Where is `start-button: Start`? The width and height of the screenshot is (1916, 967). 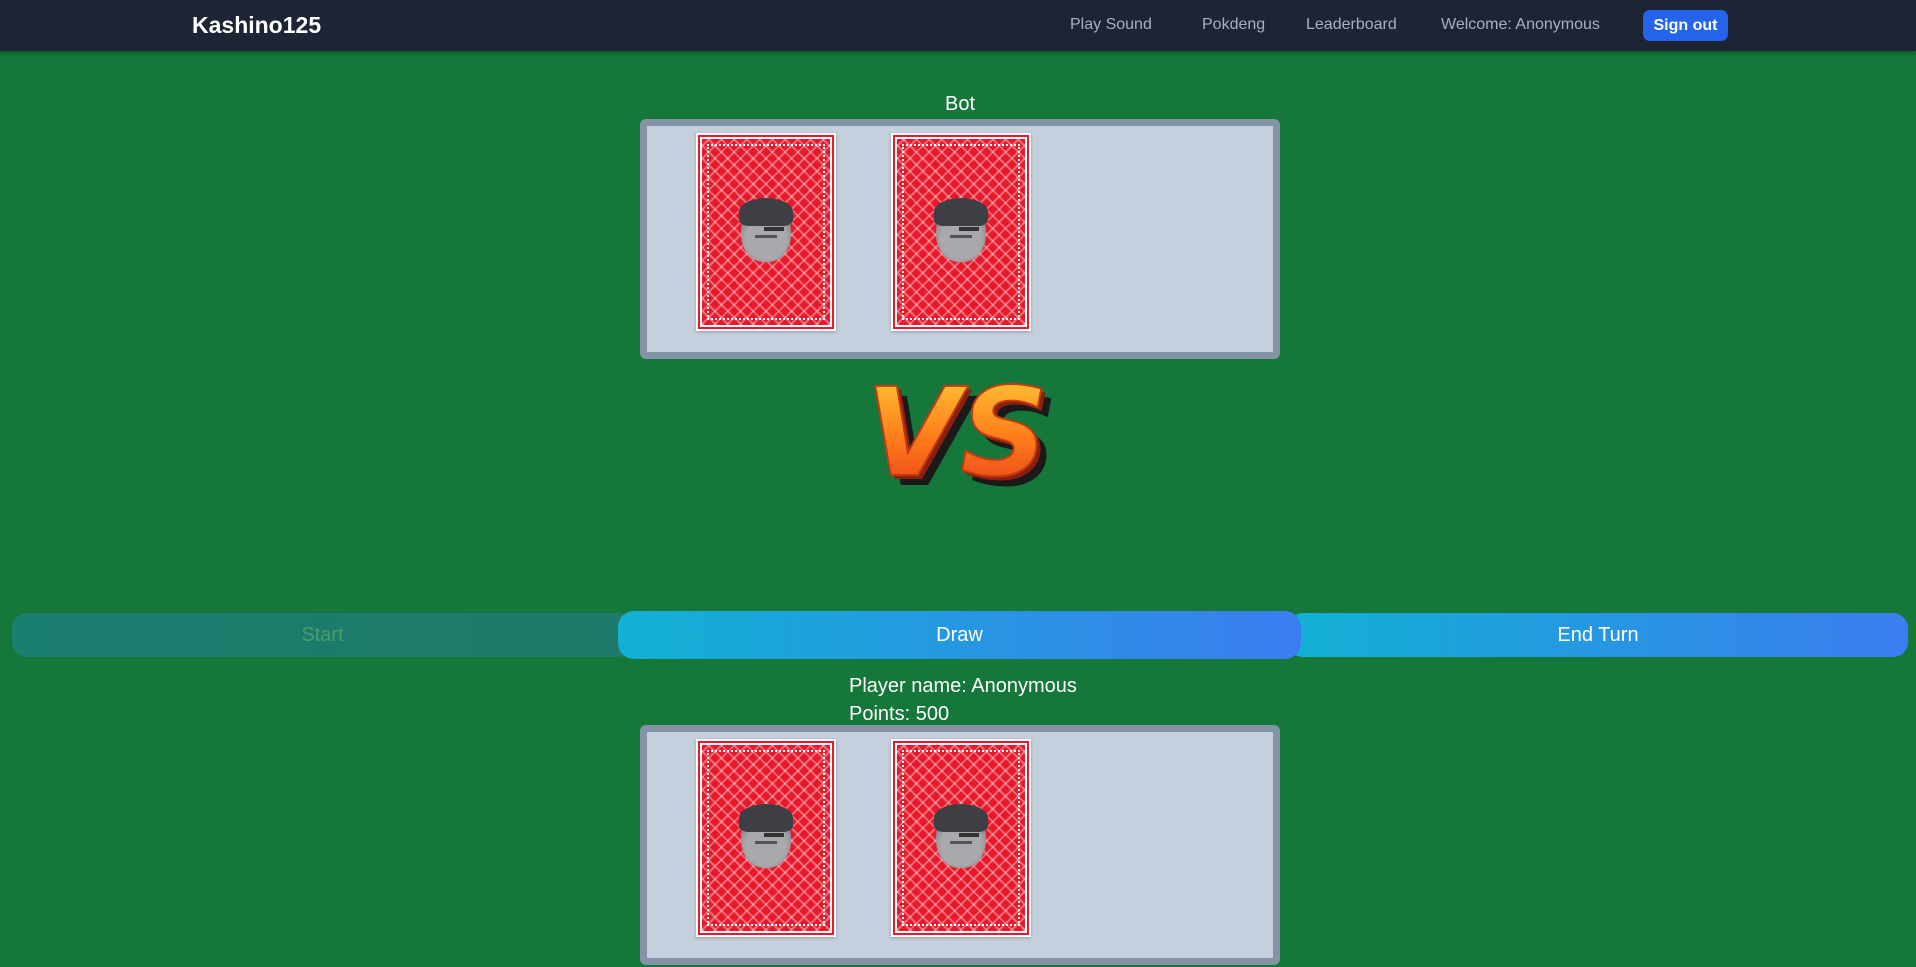
start-button: Start is located at coordinates (322, 635).